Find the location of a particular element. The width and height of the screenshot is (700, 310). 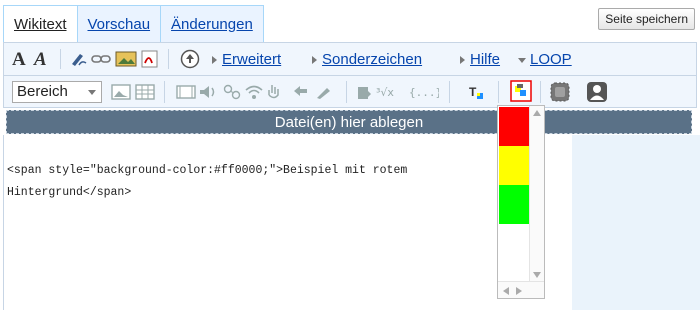

menu-loop: LOOP is located at coordinates (551, 59).